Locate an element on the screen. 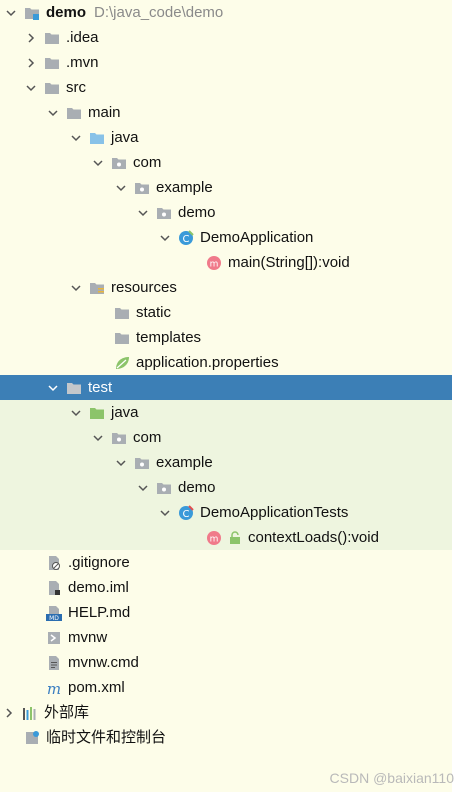 This screenshot has height=792, width=466. tree-row-test-com: com is located at coordinates (226, 437).